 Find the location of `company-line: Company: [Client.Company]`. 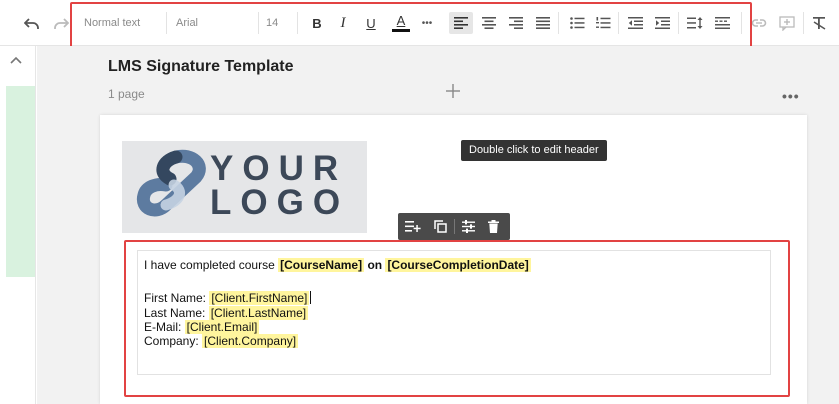

company-line: Company: [Client.Company] is located at coordinates (221, 341).